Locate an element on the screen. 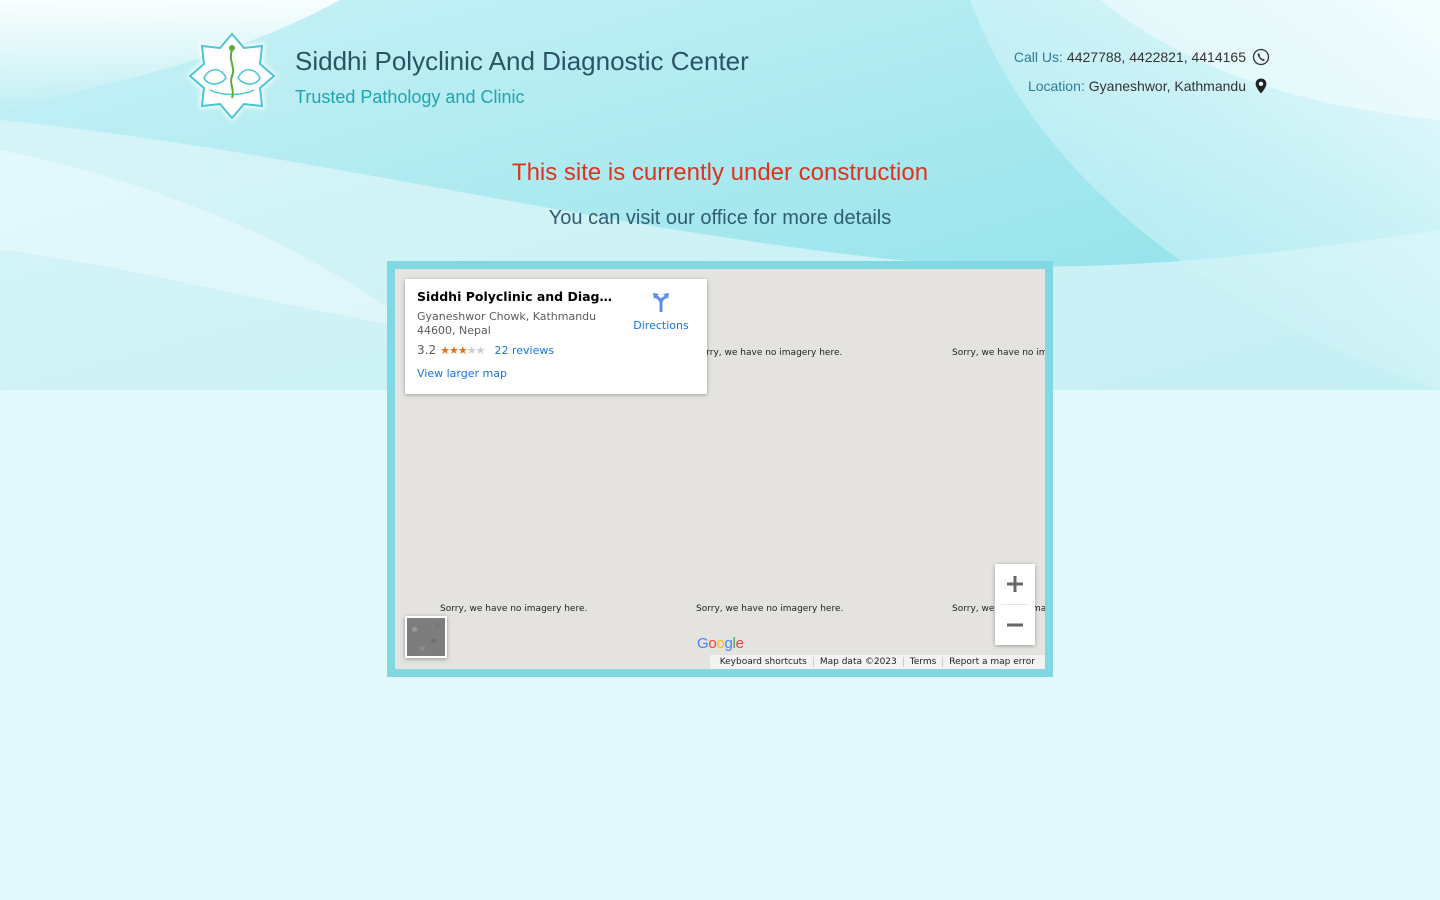  directions-label: Directions is located at coordinates (661, 325).